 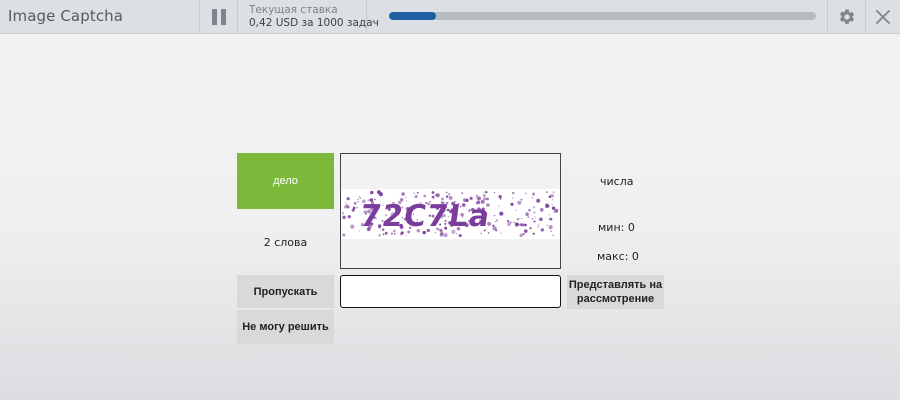 I want to click on rate-label: Текущая ставка, so click(x=293, y=10).